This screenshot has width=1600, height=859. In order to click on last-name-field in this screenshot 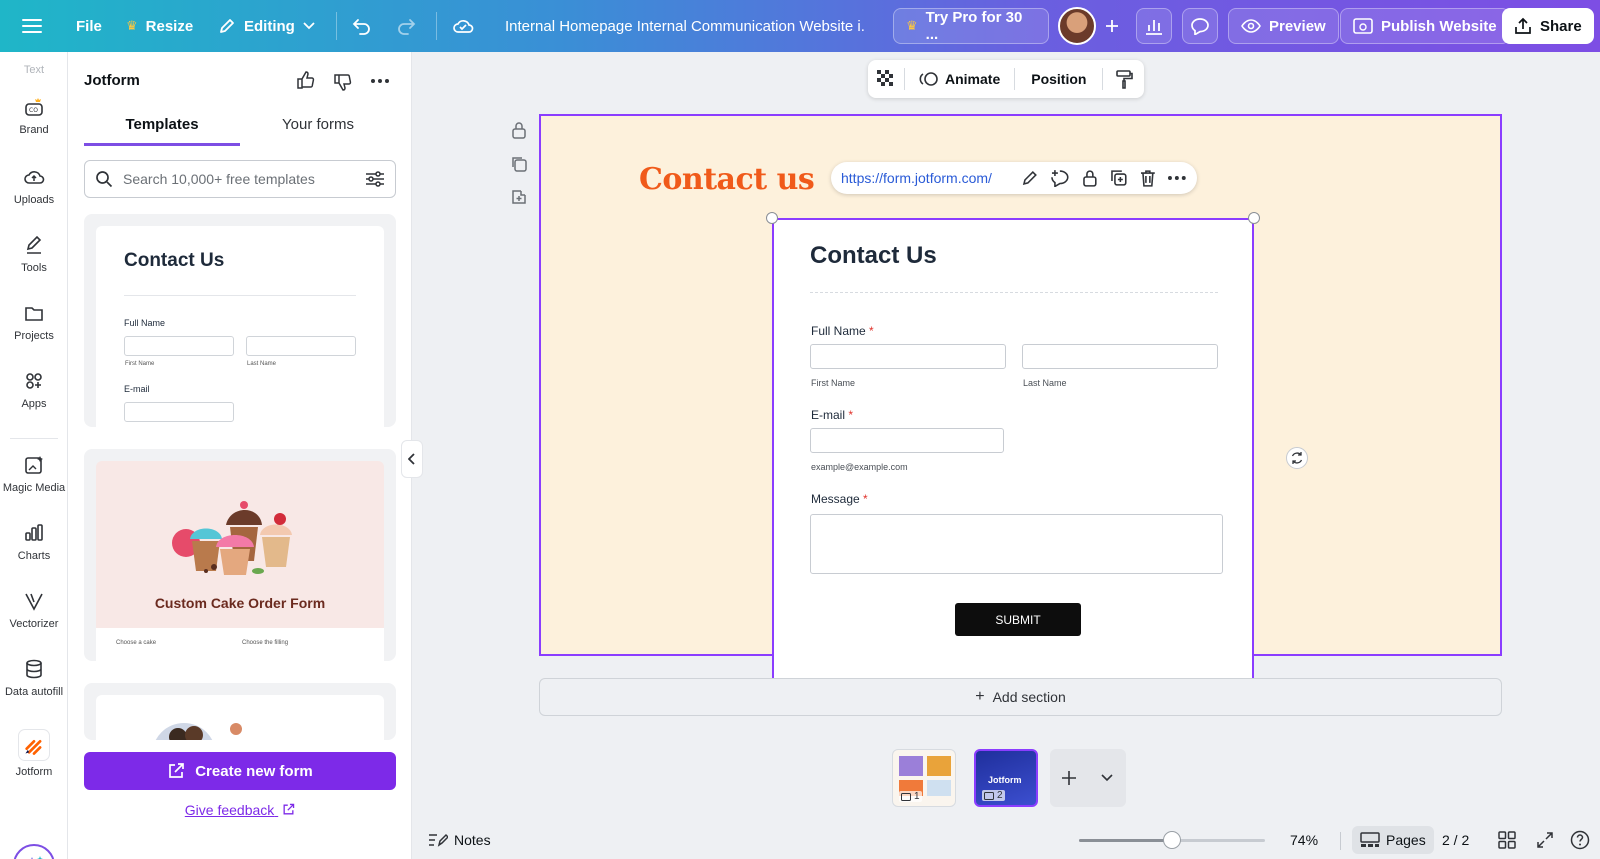, I will do `click(1120, 356)`.